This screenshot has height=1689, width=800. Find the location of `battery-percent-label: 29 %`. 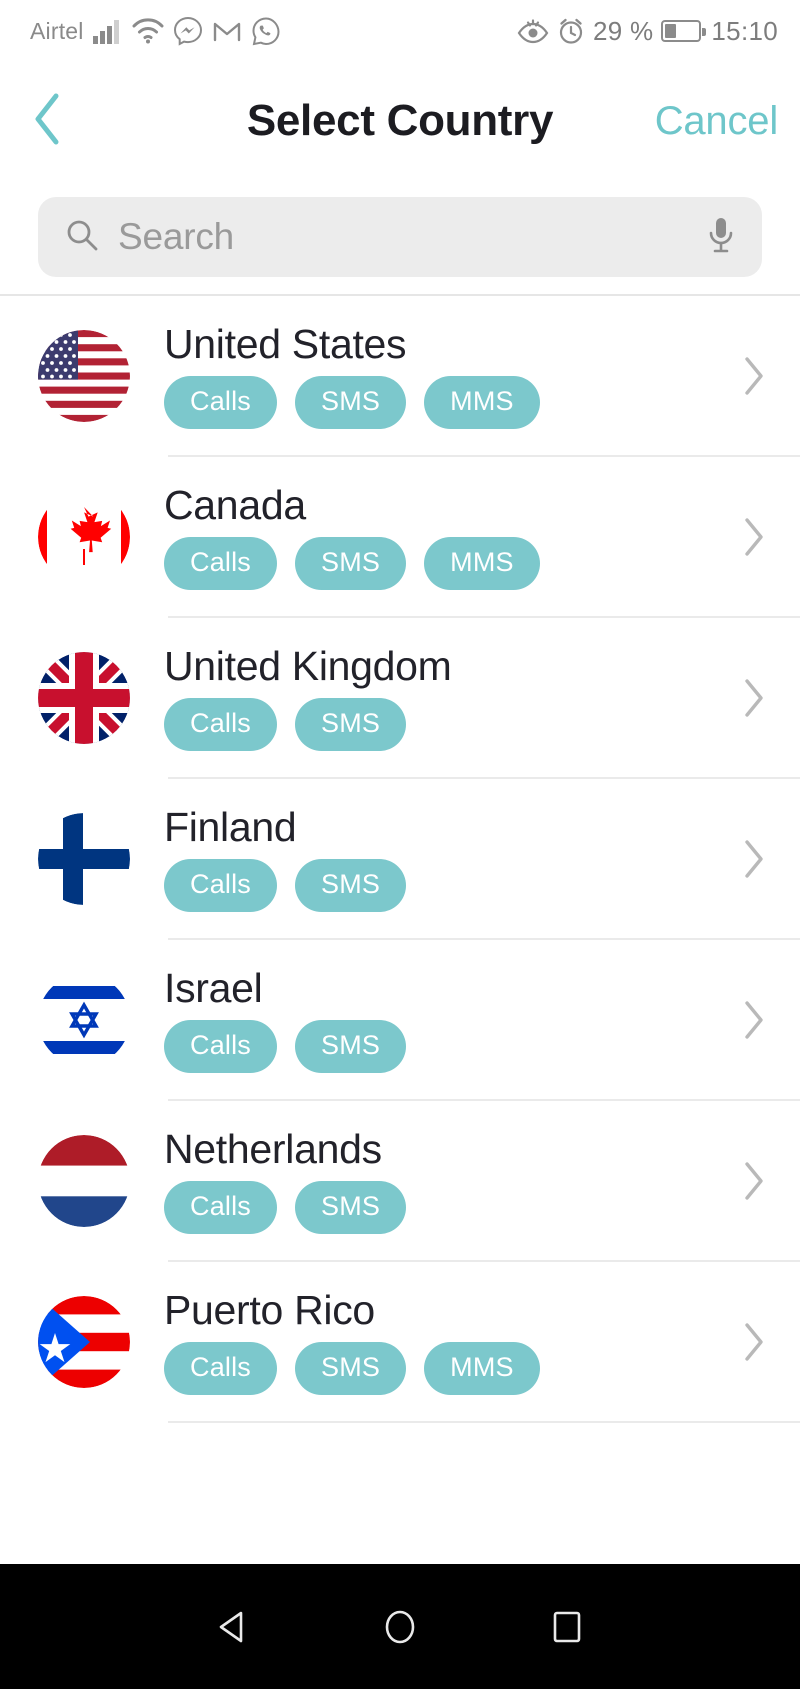

battery-percent-label: 29 % is located at coordinates (623, 30).